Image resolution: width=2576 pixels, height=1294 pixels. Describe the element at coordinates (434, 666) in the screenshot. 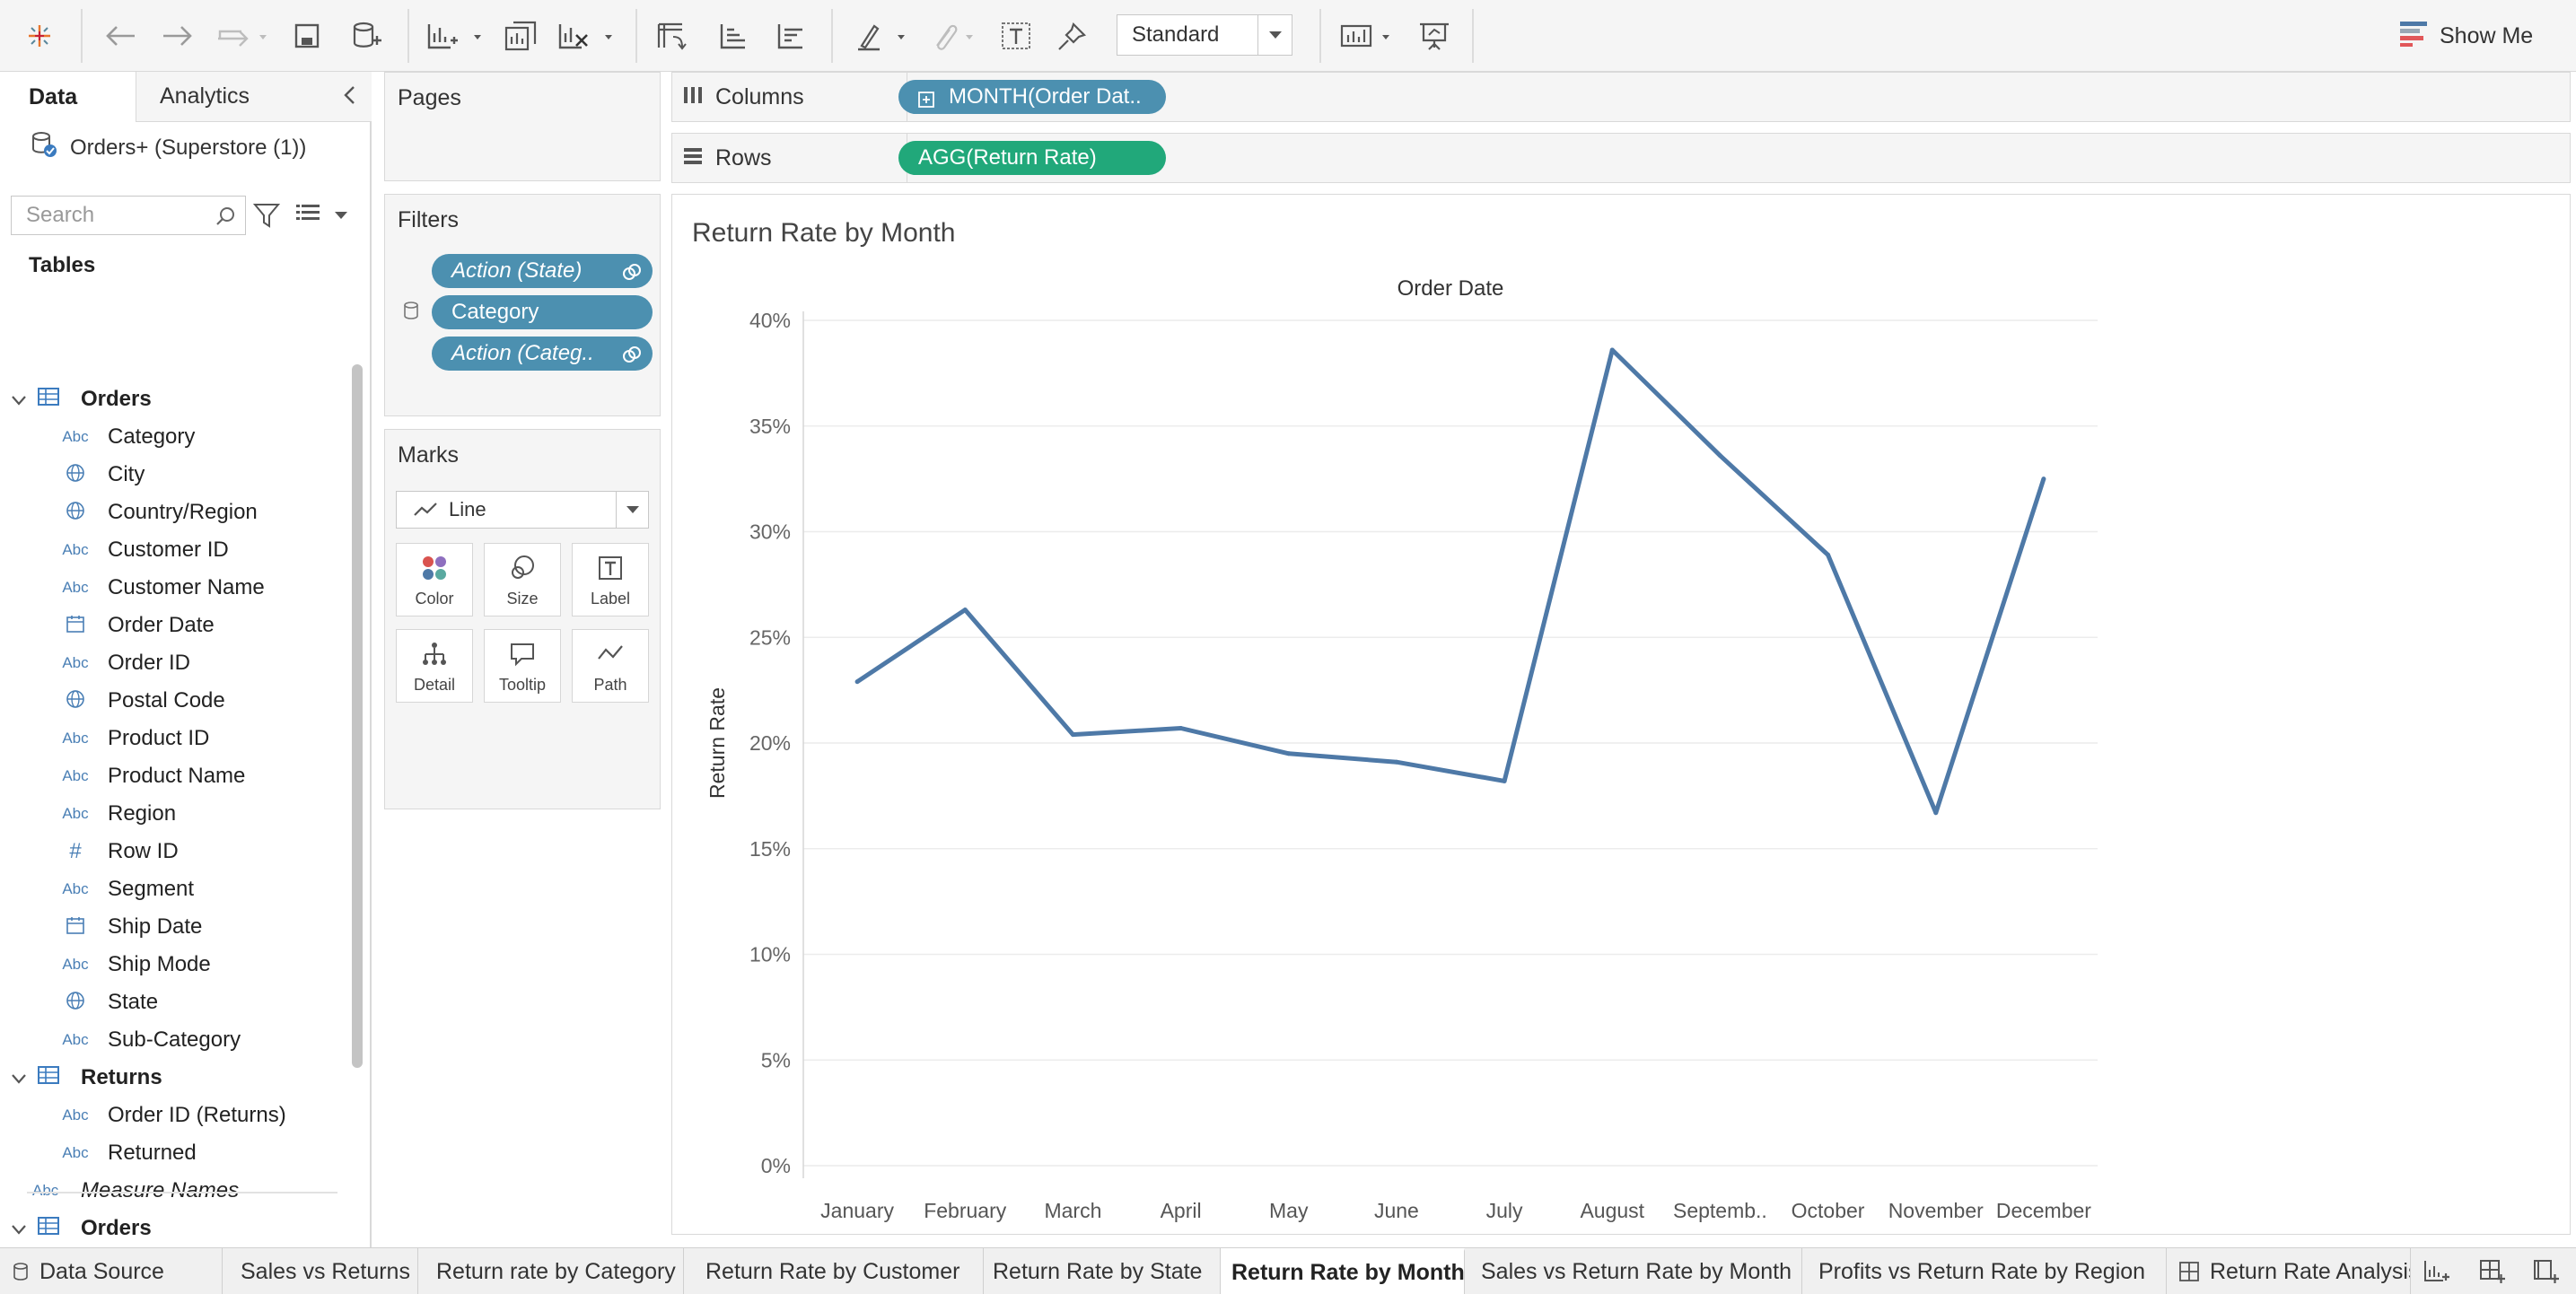

I see `marks-detail-button: Detail` at that location.